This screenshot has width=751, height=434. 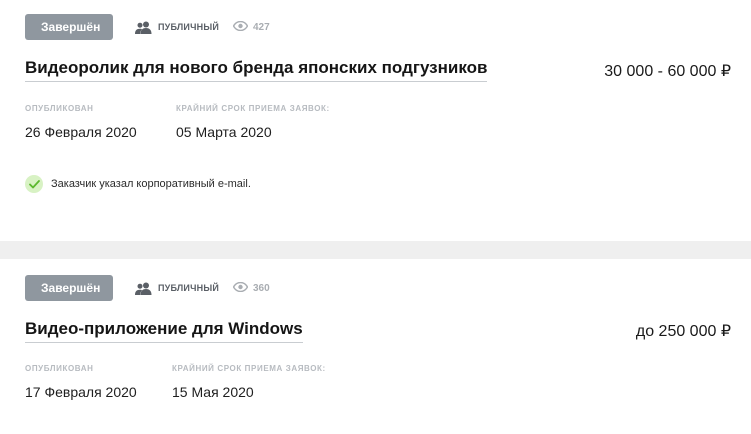 What do you see at coordinates (81, 392) in the screenshot?
I see `published-date: 17 Февраля 2020` at bounding box center [81, 392].